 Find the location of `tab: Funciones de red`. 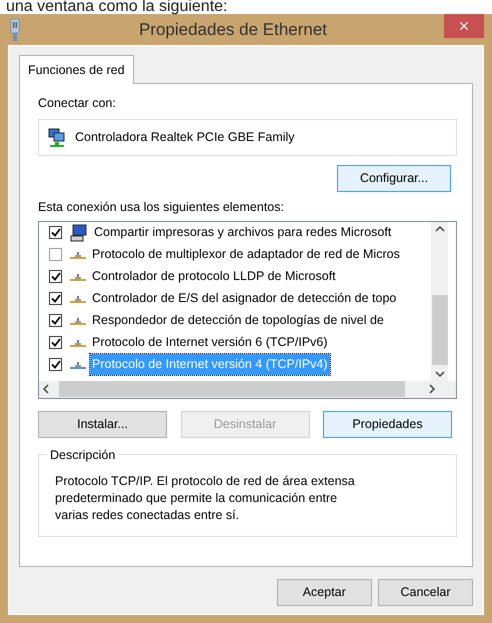

tab: Funciones de red is located at coordinates (76, 69).